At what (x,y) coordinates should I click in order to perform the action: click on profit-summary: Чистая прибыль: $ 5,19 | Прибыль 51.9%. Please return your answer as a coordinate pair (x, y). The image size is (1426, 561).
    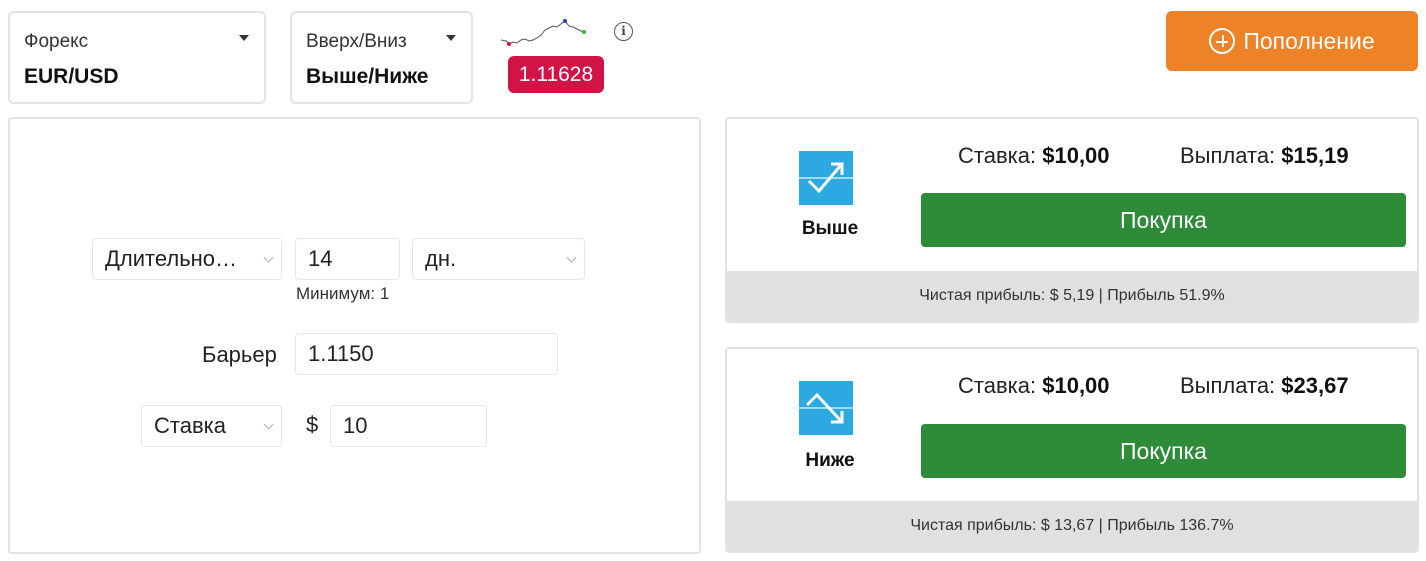
    Looking at the image, I should click on (1072, 296).